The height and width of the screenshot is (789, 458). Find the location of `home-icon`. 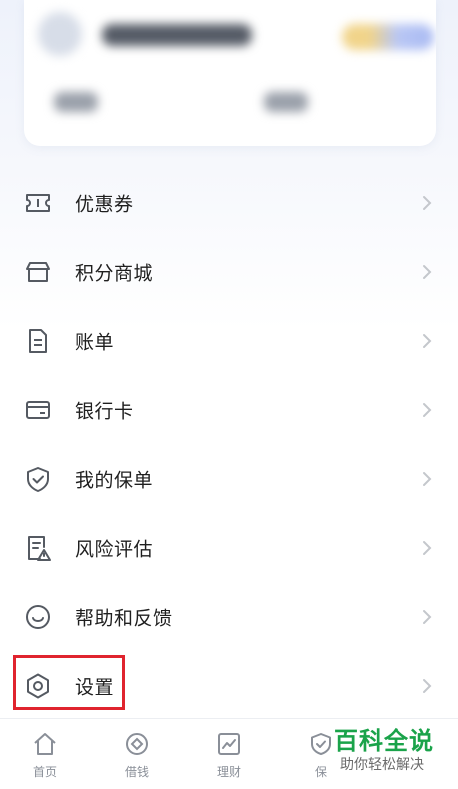

home-icon is located at coordinates (45, 744).